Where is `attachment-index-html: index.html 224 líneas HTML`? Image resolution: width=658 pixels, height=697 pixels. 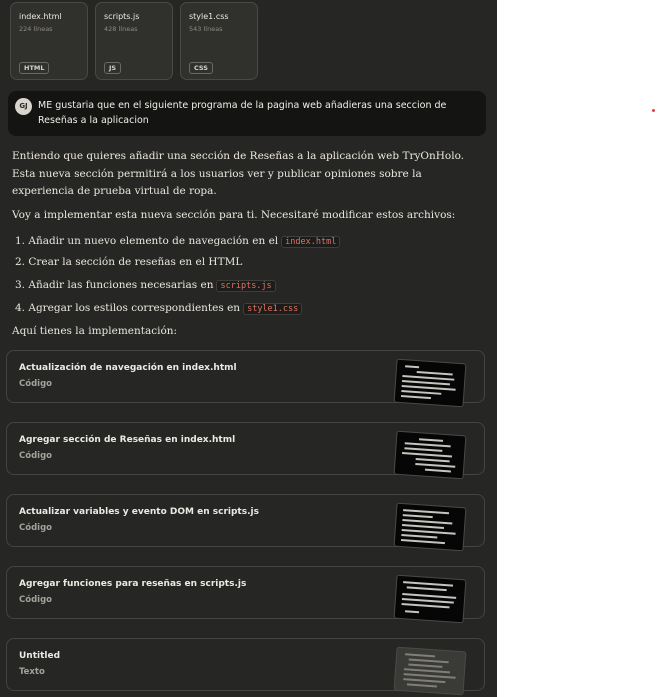 attachment-index-html: index.html 224 líneas HTML is located at coordinates (49, 41).